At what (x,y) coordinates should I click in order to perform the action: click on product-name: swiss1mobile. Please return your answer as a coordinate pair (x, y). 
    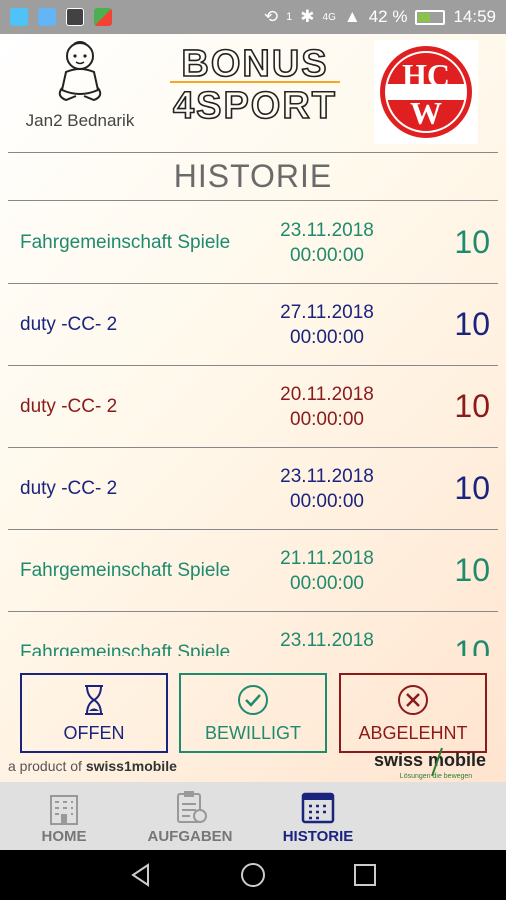
    Looking at the image, I should click on (131, 766).